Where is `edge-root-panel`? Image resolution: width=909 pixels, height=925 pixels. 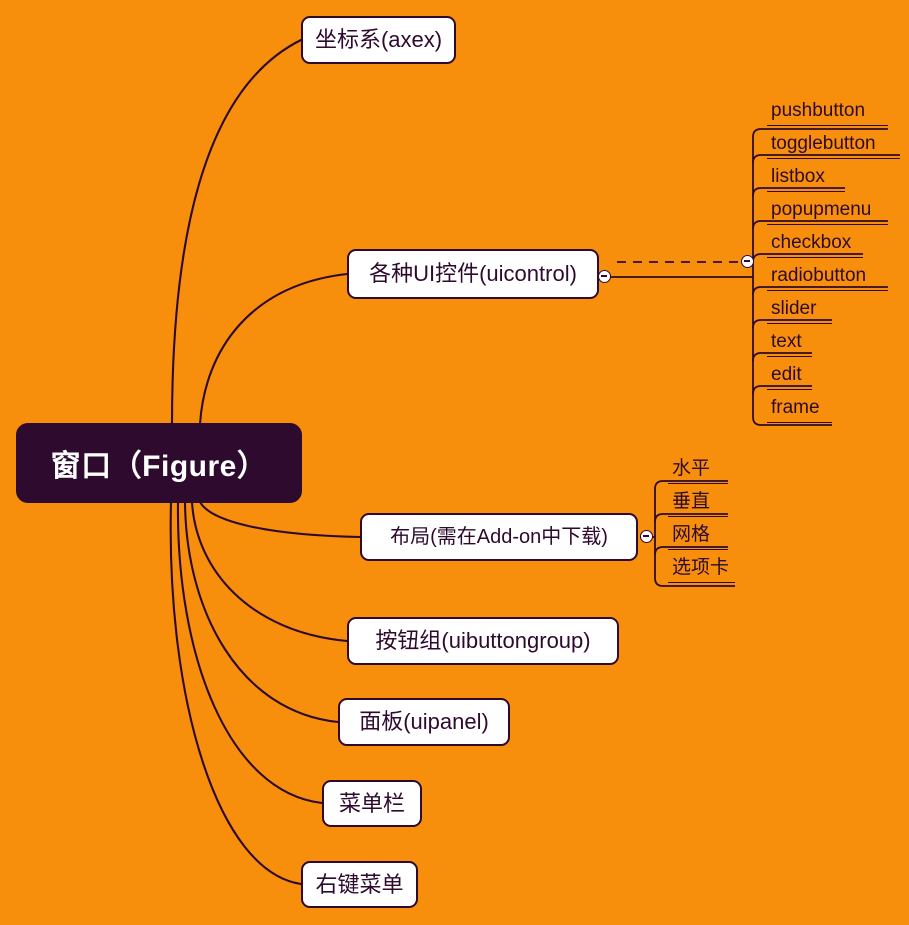 edge-root-panel is located at coordinates (261, 612).